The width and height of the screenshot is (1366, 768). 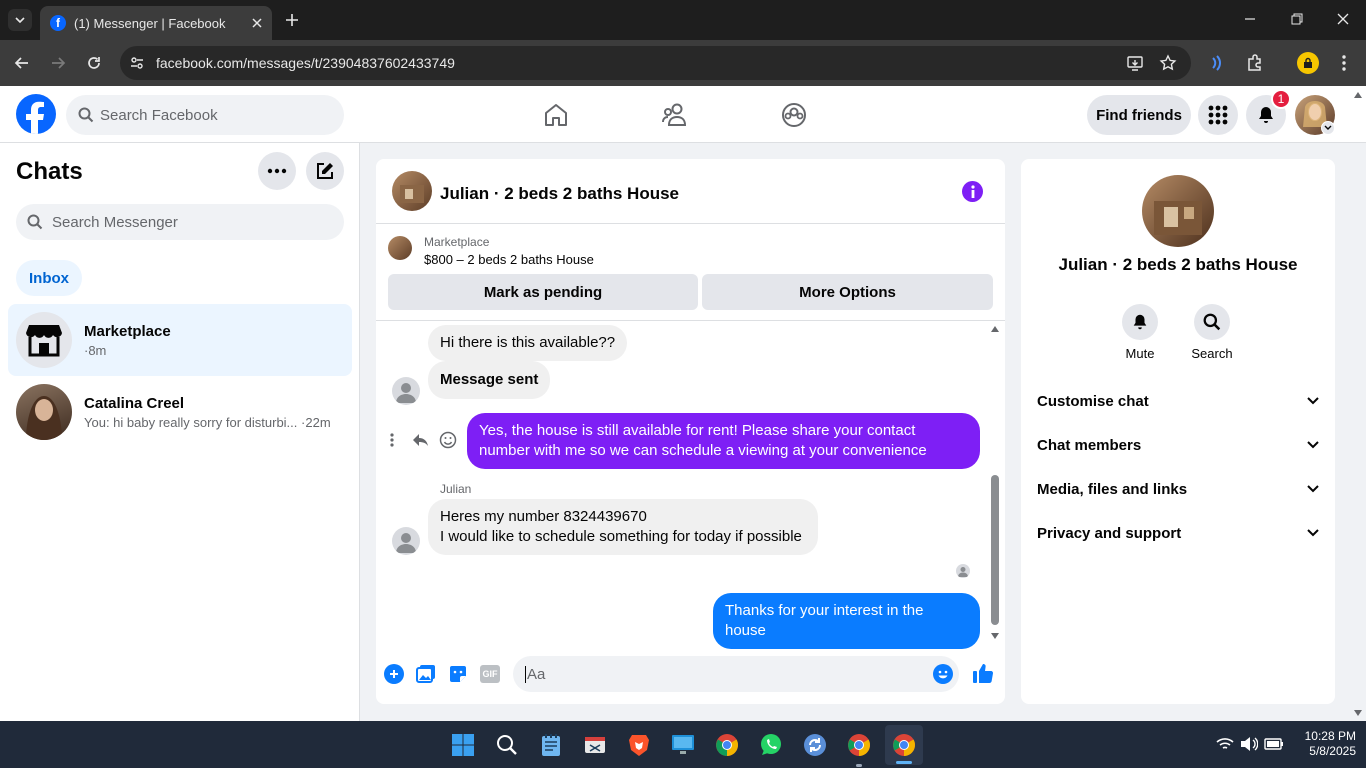 What do you see at coordinates (1212, 322) in the screenshot?
I see `search-in-conversation-button` at bounding box center [1212, 322].